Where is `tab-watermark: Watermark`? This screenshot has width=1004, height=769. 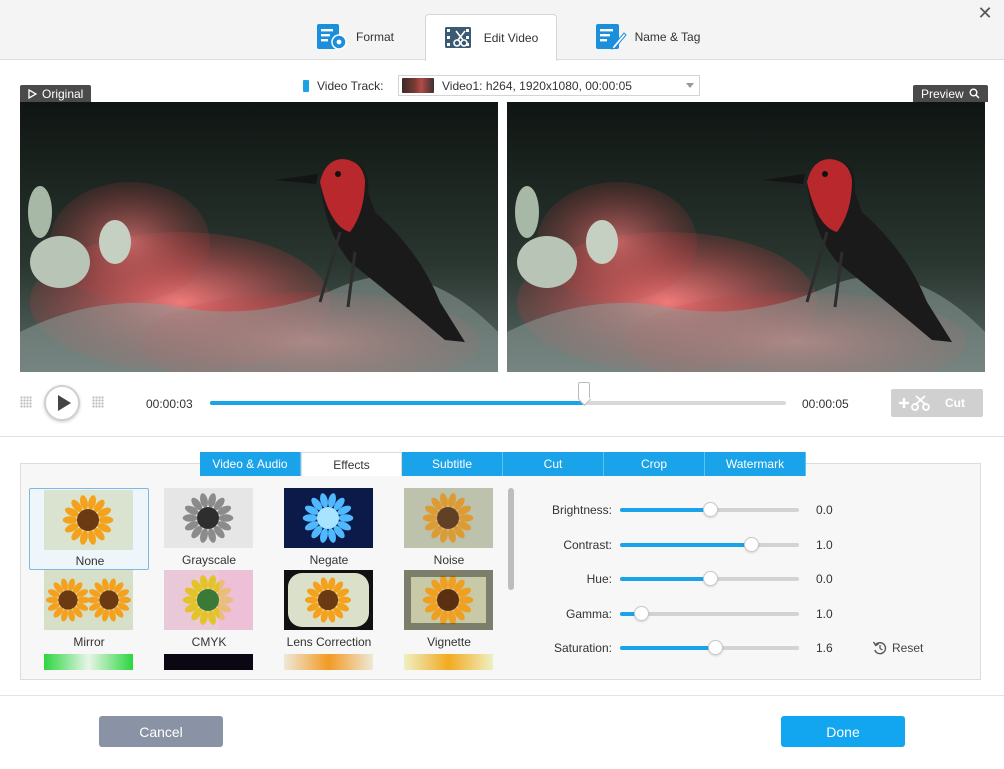 tab-watermark: Watermark is located at coordinates (755, 464).